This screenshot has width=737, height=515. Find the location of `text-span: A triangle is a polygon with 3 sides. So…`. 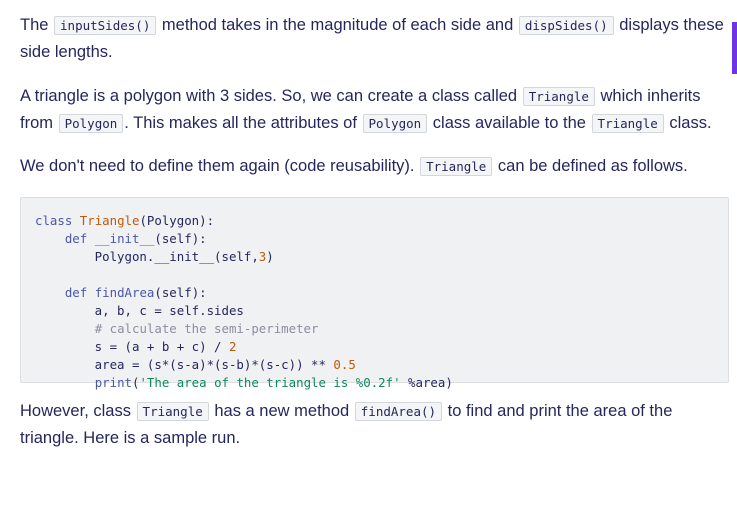

text-span: A triangle is a polygon with 3 sides. So… is located at coordinates (271, 96).